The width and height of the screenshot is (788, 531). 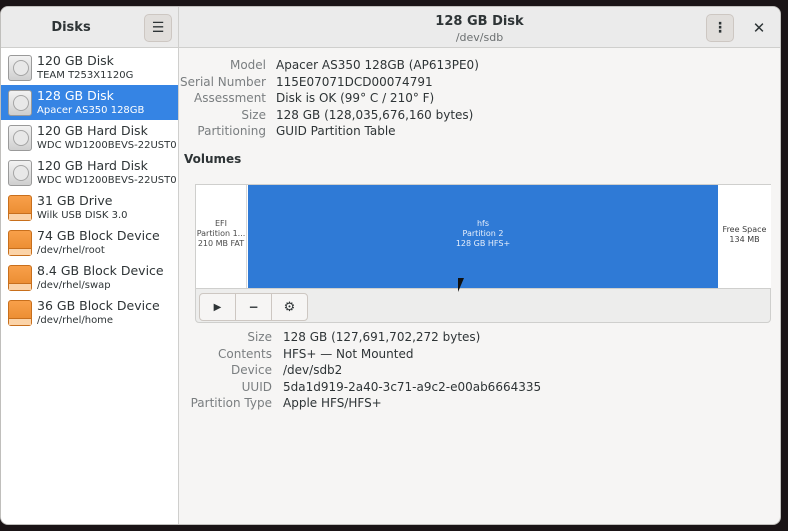 I want to click on detail-label: Partition Type, so click(x=231, y=403).